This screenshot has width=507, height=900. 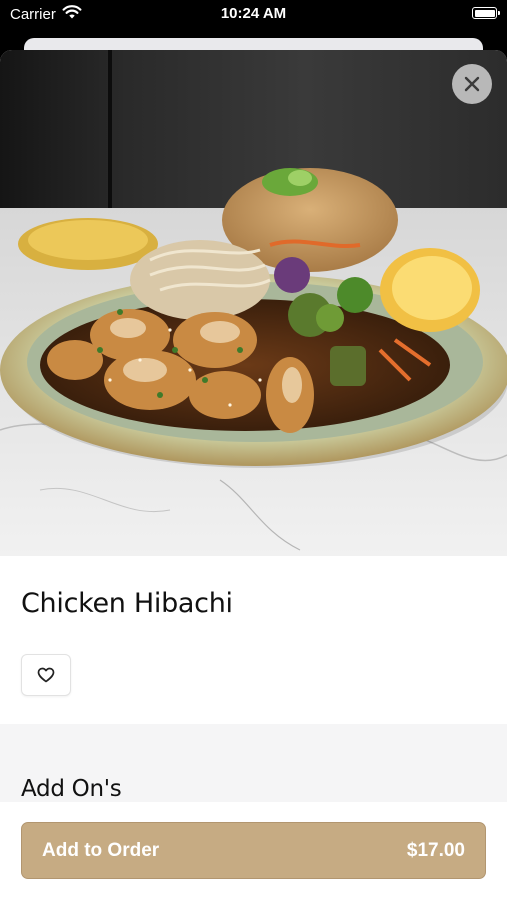 I want to click on addons-title: Add On's, so click(x=71, y=789).